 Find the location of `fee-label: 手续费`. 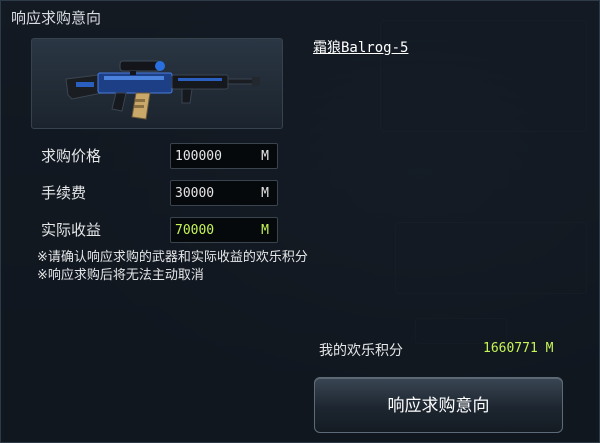

fee-label: 手续费 is located at coordinates (64, 193).